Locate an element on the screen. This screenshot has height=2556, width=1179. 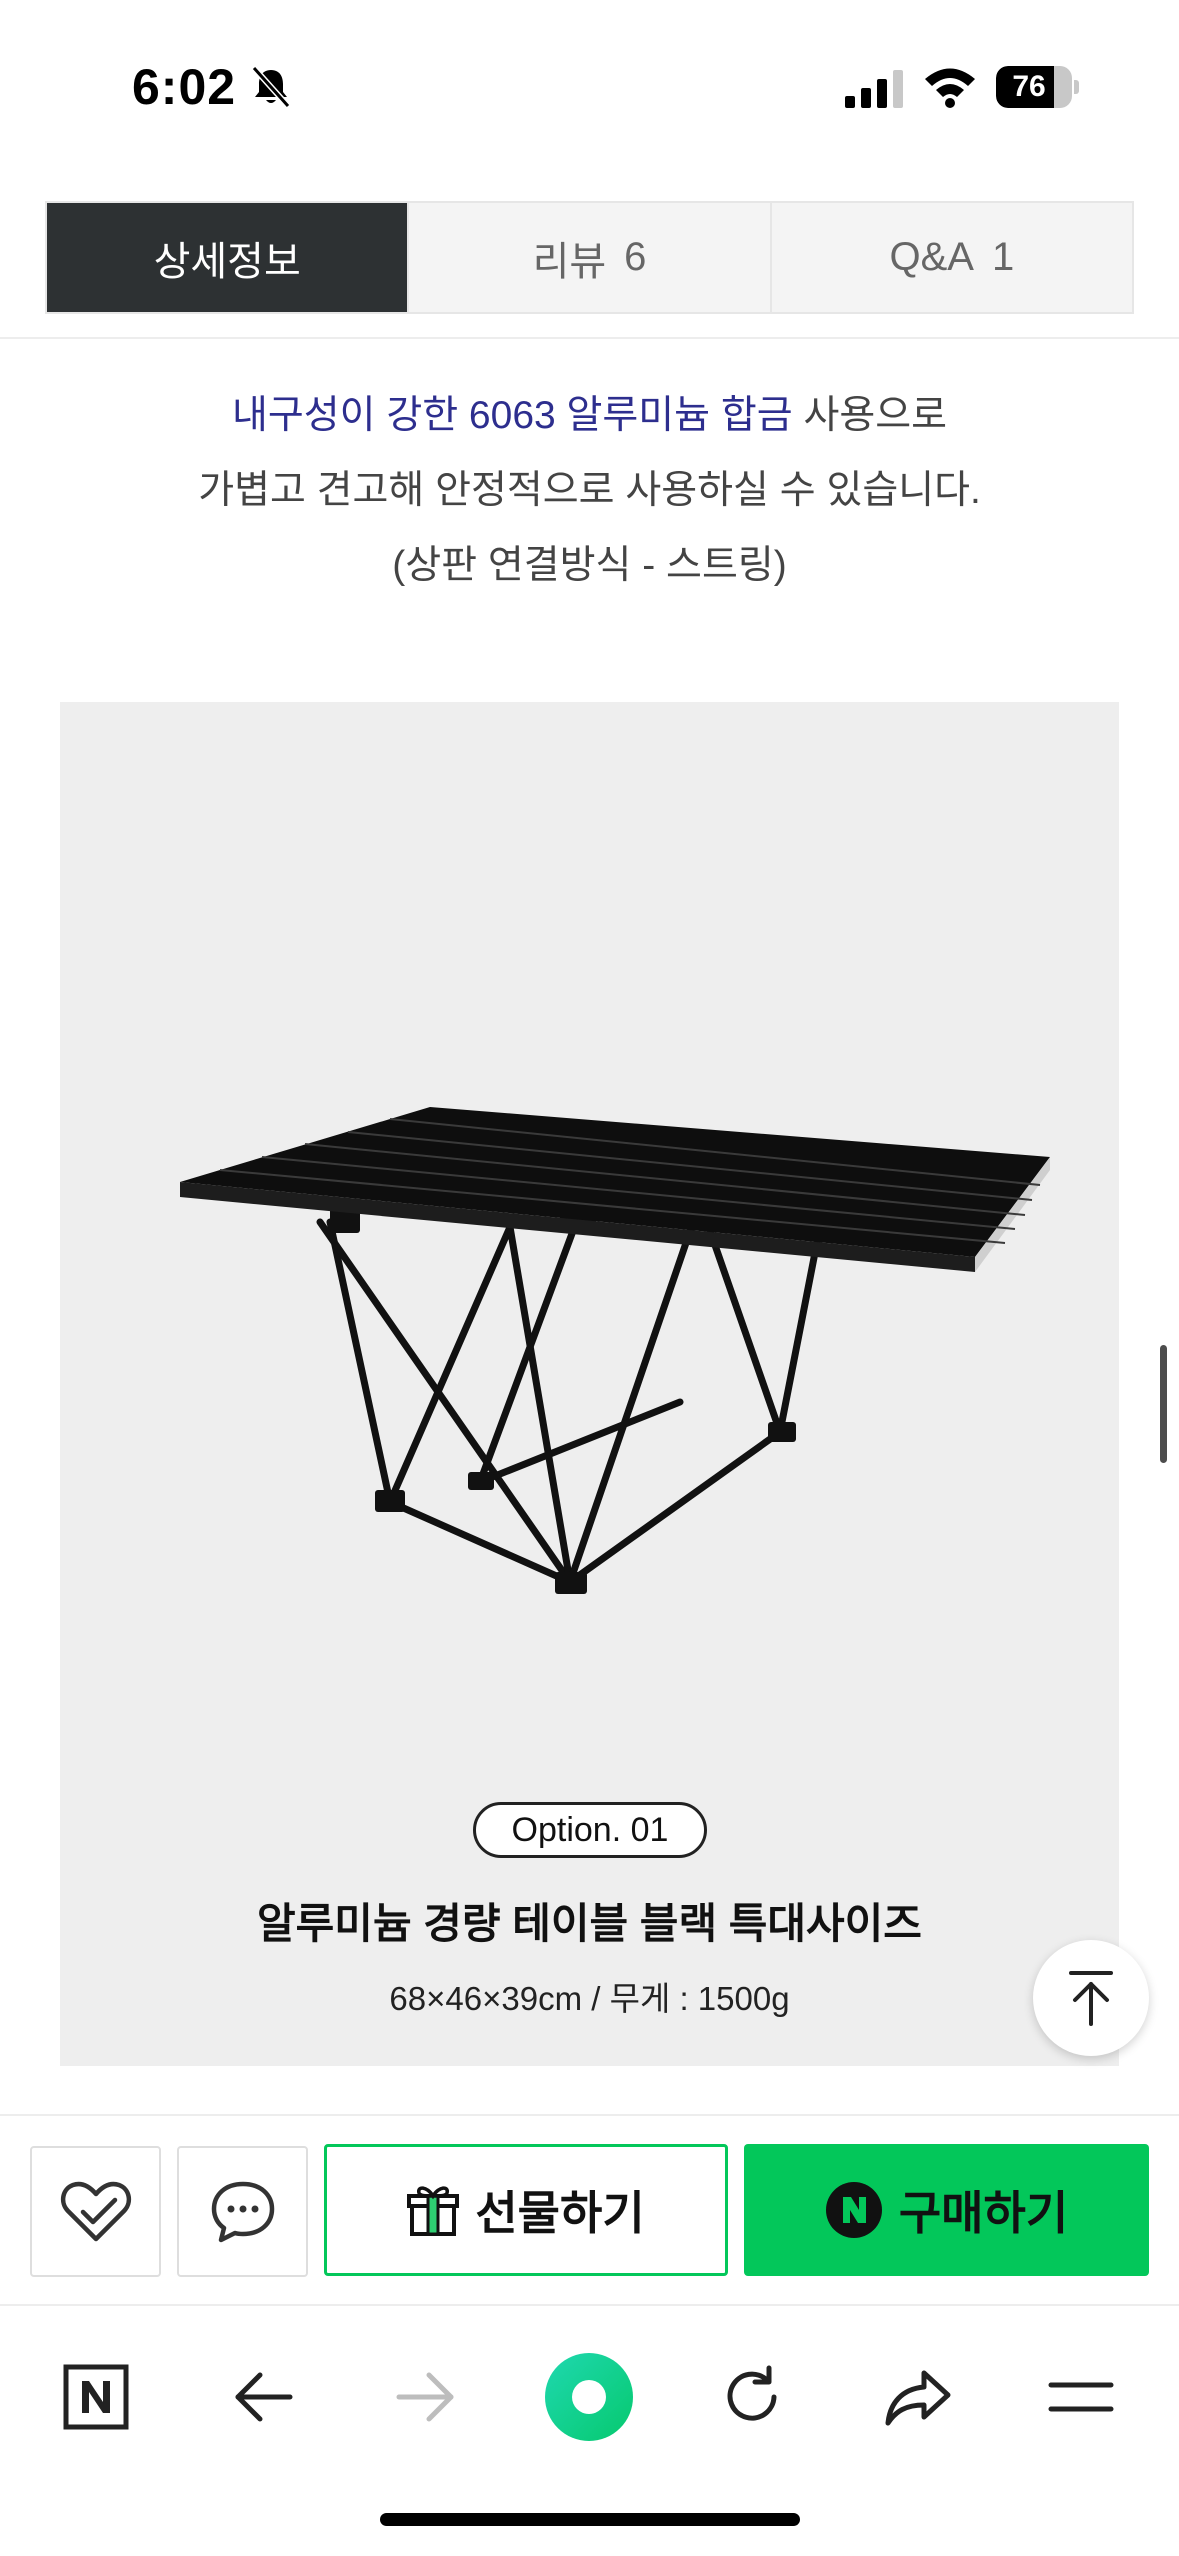
arrow-up-icon is located at coordinates (1091, 1998).